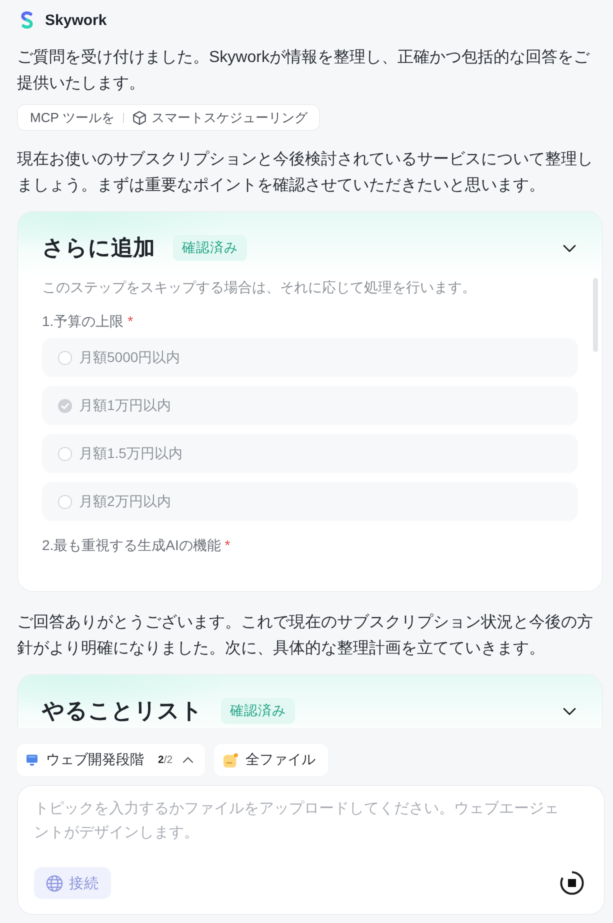  Describe the element at coordinates (271, 760) in the screenshot. I see `files-chip: 全ファイル` at that location.